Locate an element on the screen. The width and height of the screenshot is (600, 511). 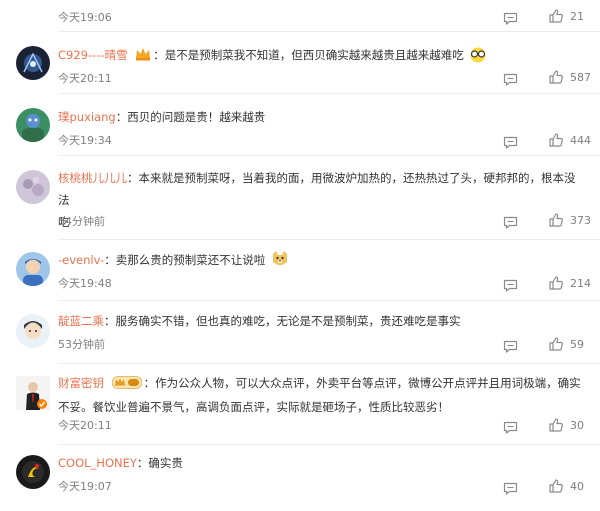
comment-item: 今天19:06 21 is located at coordinates (300, 15).